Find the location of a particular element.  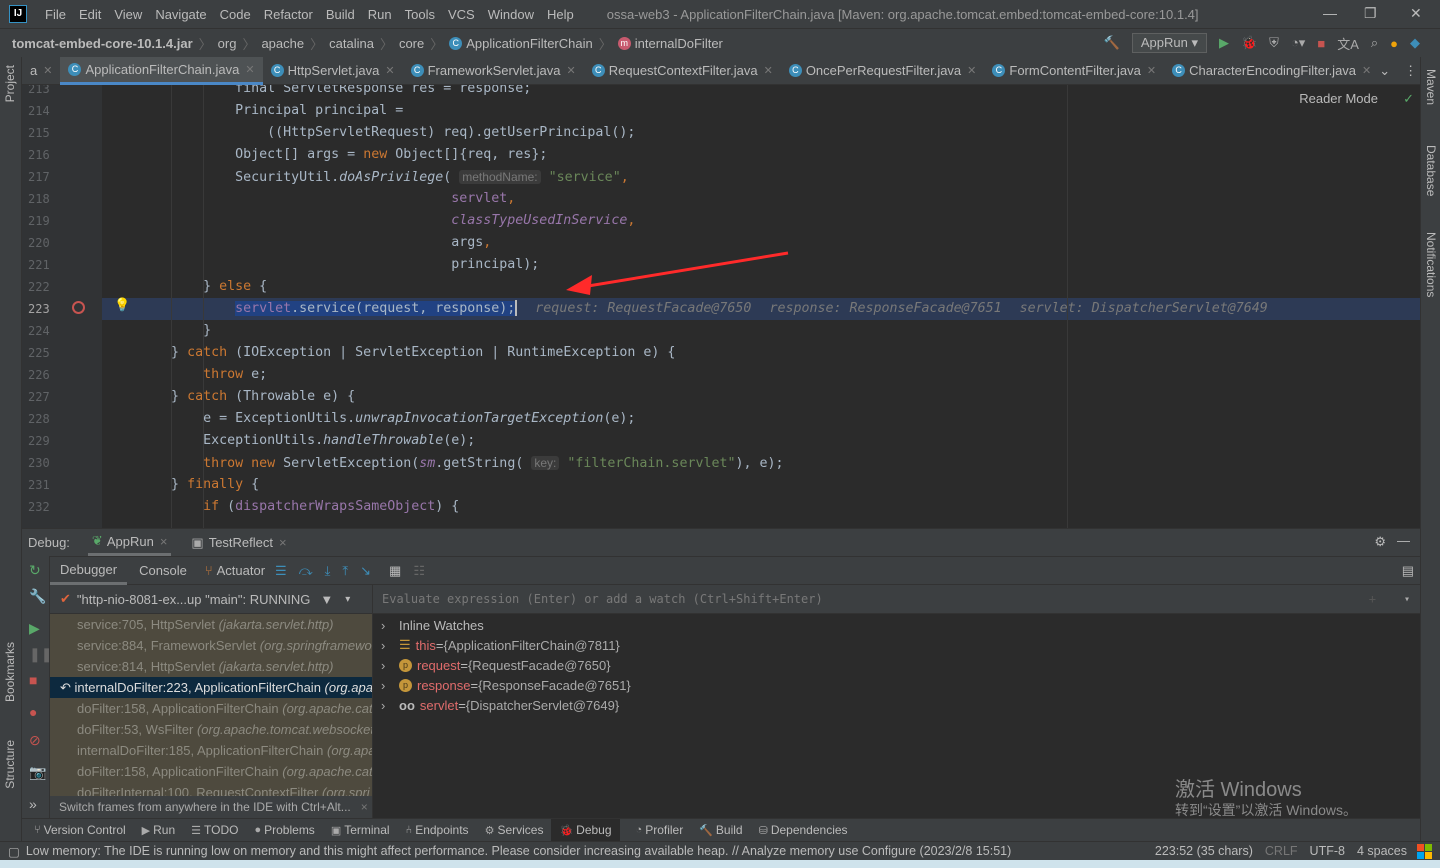

structure-tool-button: Structure is located at coordinates (10, 764).